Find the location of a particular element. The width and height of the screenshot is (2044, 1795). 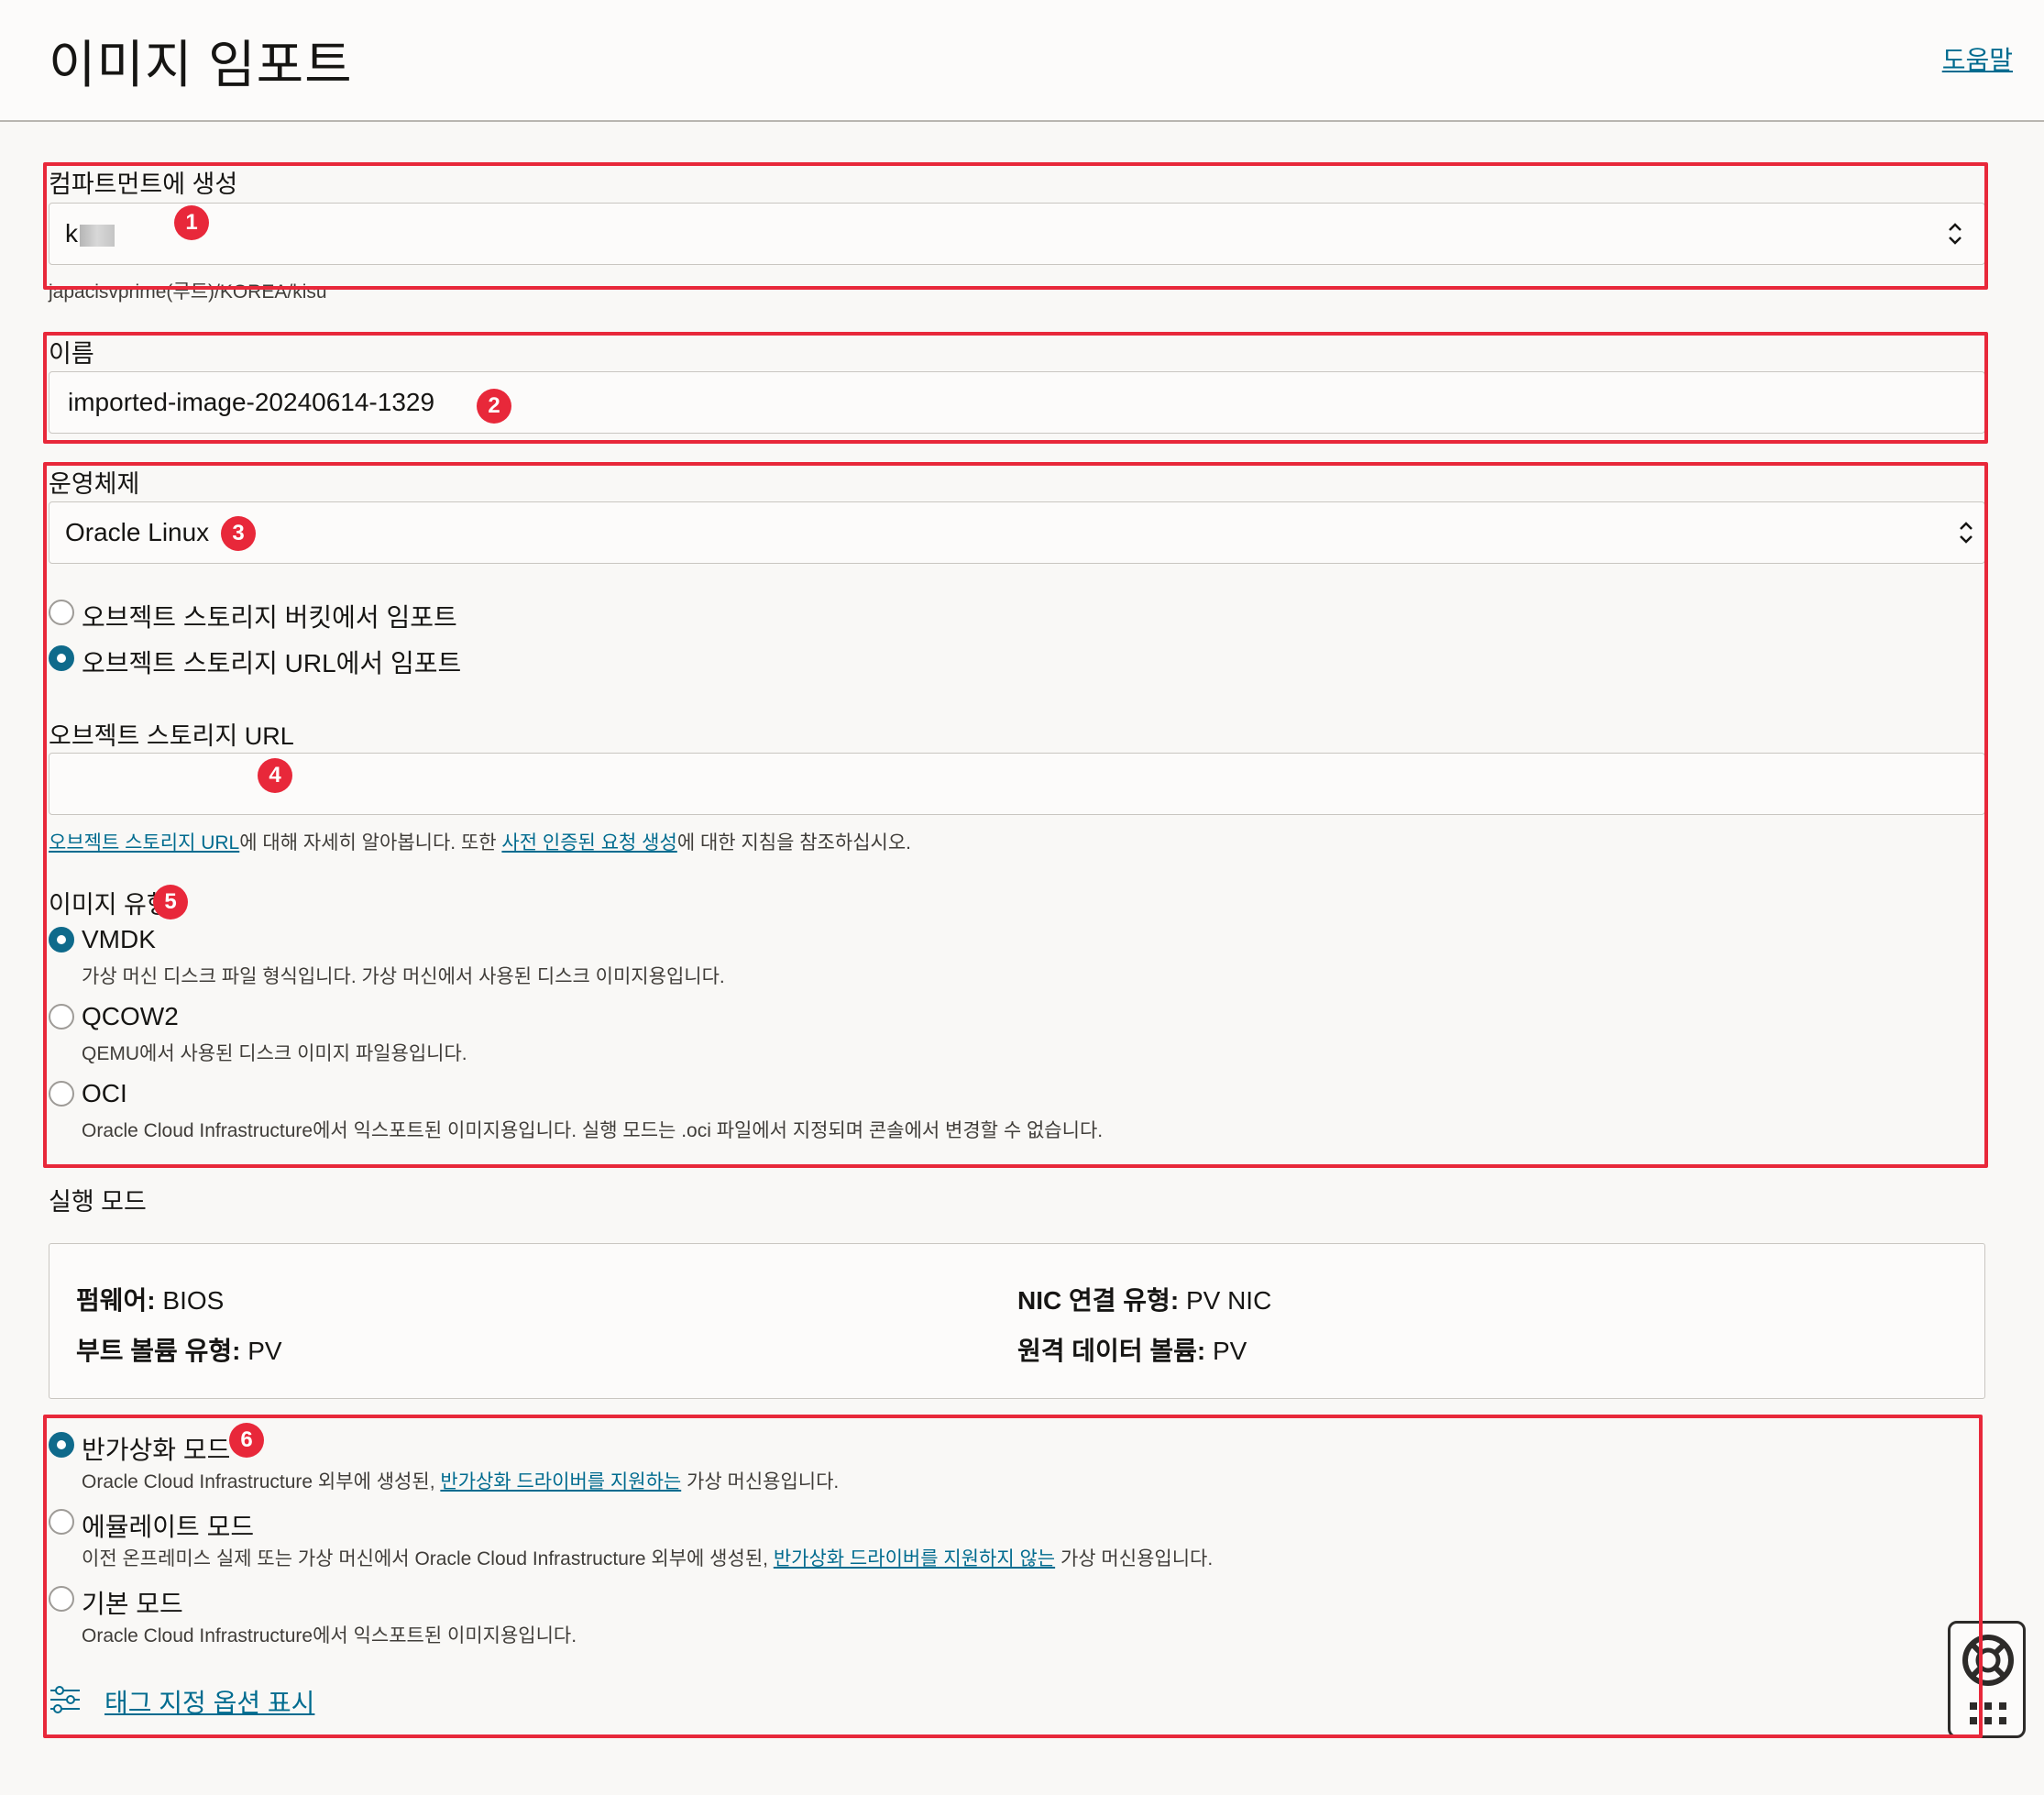

nic-row: NIC 연결 유형: PV NIC is located at coordinates (1144, 1299).